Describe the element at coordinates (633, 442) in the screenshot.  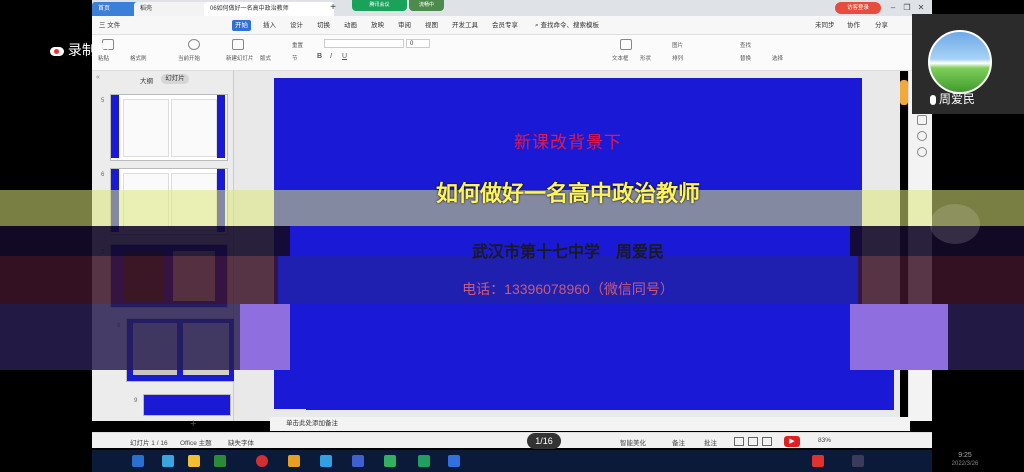
I see `smart-beautify-button: 智能美化` at that location.